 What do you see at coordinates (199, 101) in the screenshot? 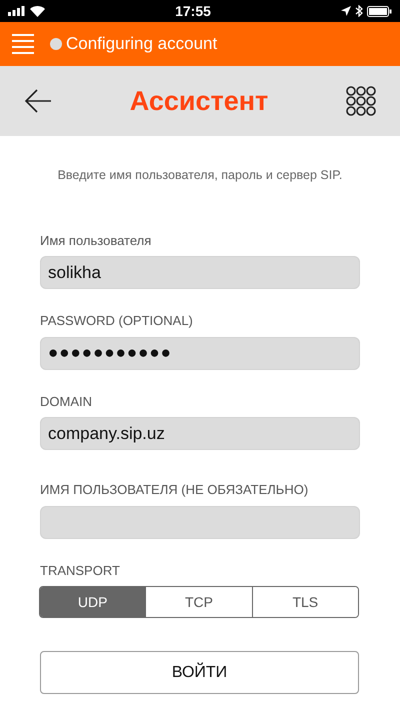
I see `page-title: Ассистент` at bounding box center [199, 101].